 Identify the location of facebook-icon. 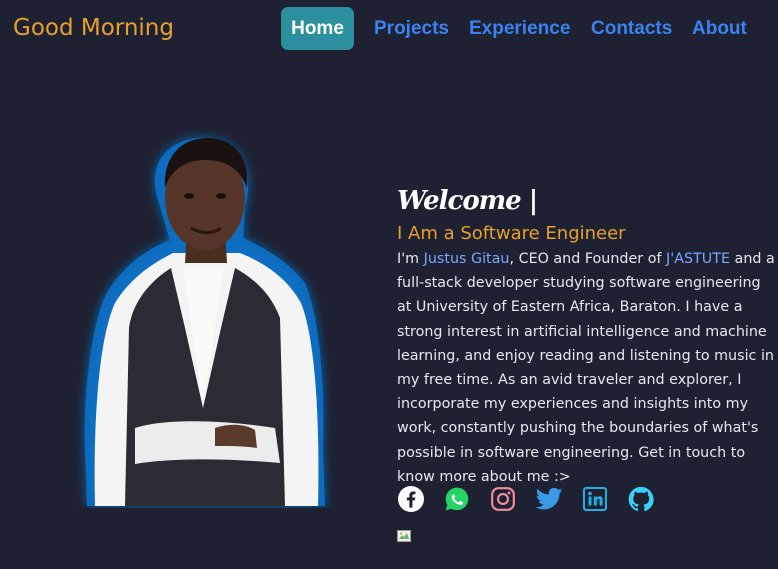
(411, 499).